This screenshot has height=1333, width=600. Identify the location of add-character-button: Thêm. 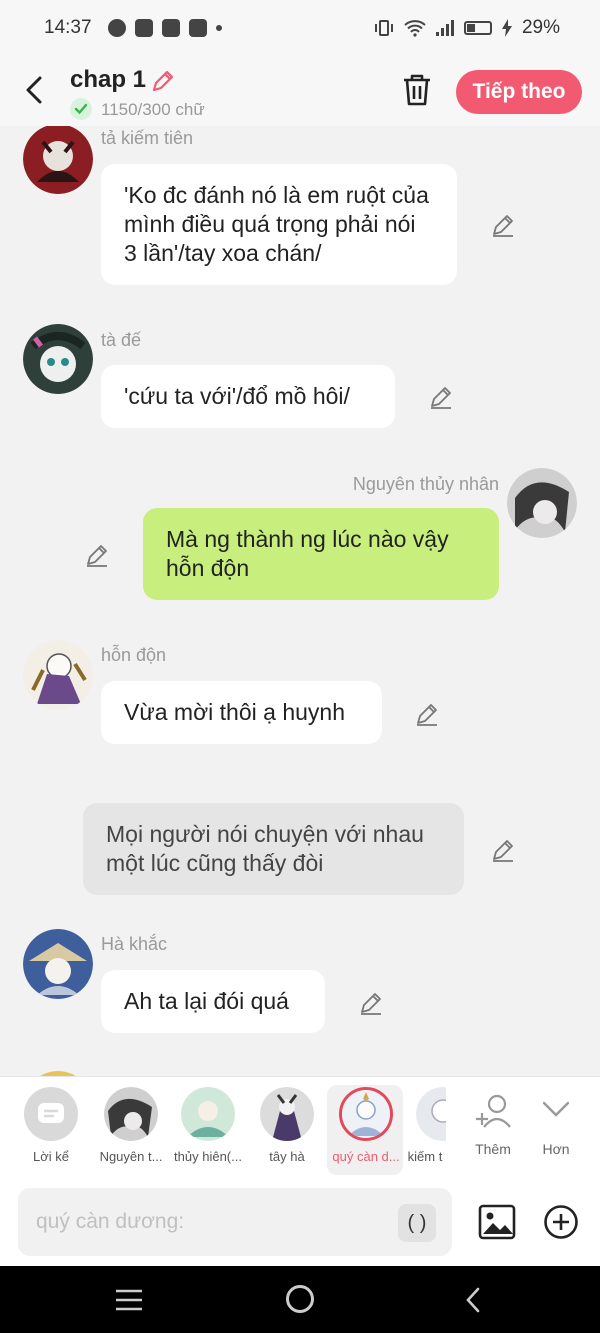
(493, 1125).